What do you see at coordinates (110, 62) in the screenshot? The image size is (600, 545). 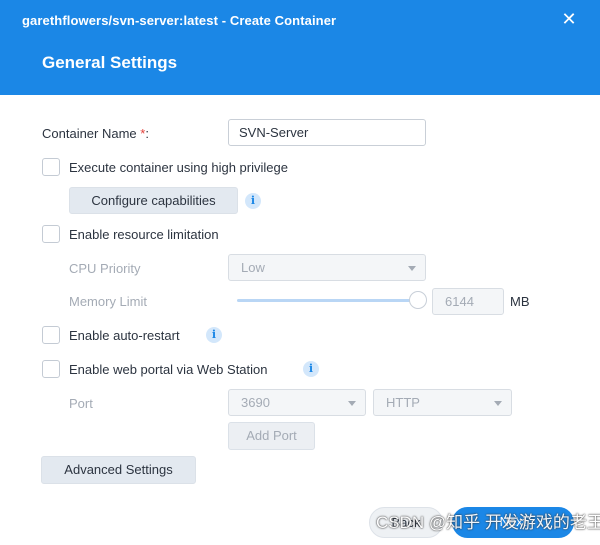 I see `section-title: General Settings` at bounding box center [110, 62].